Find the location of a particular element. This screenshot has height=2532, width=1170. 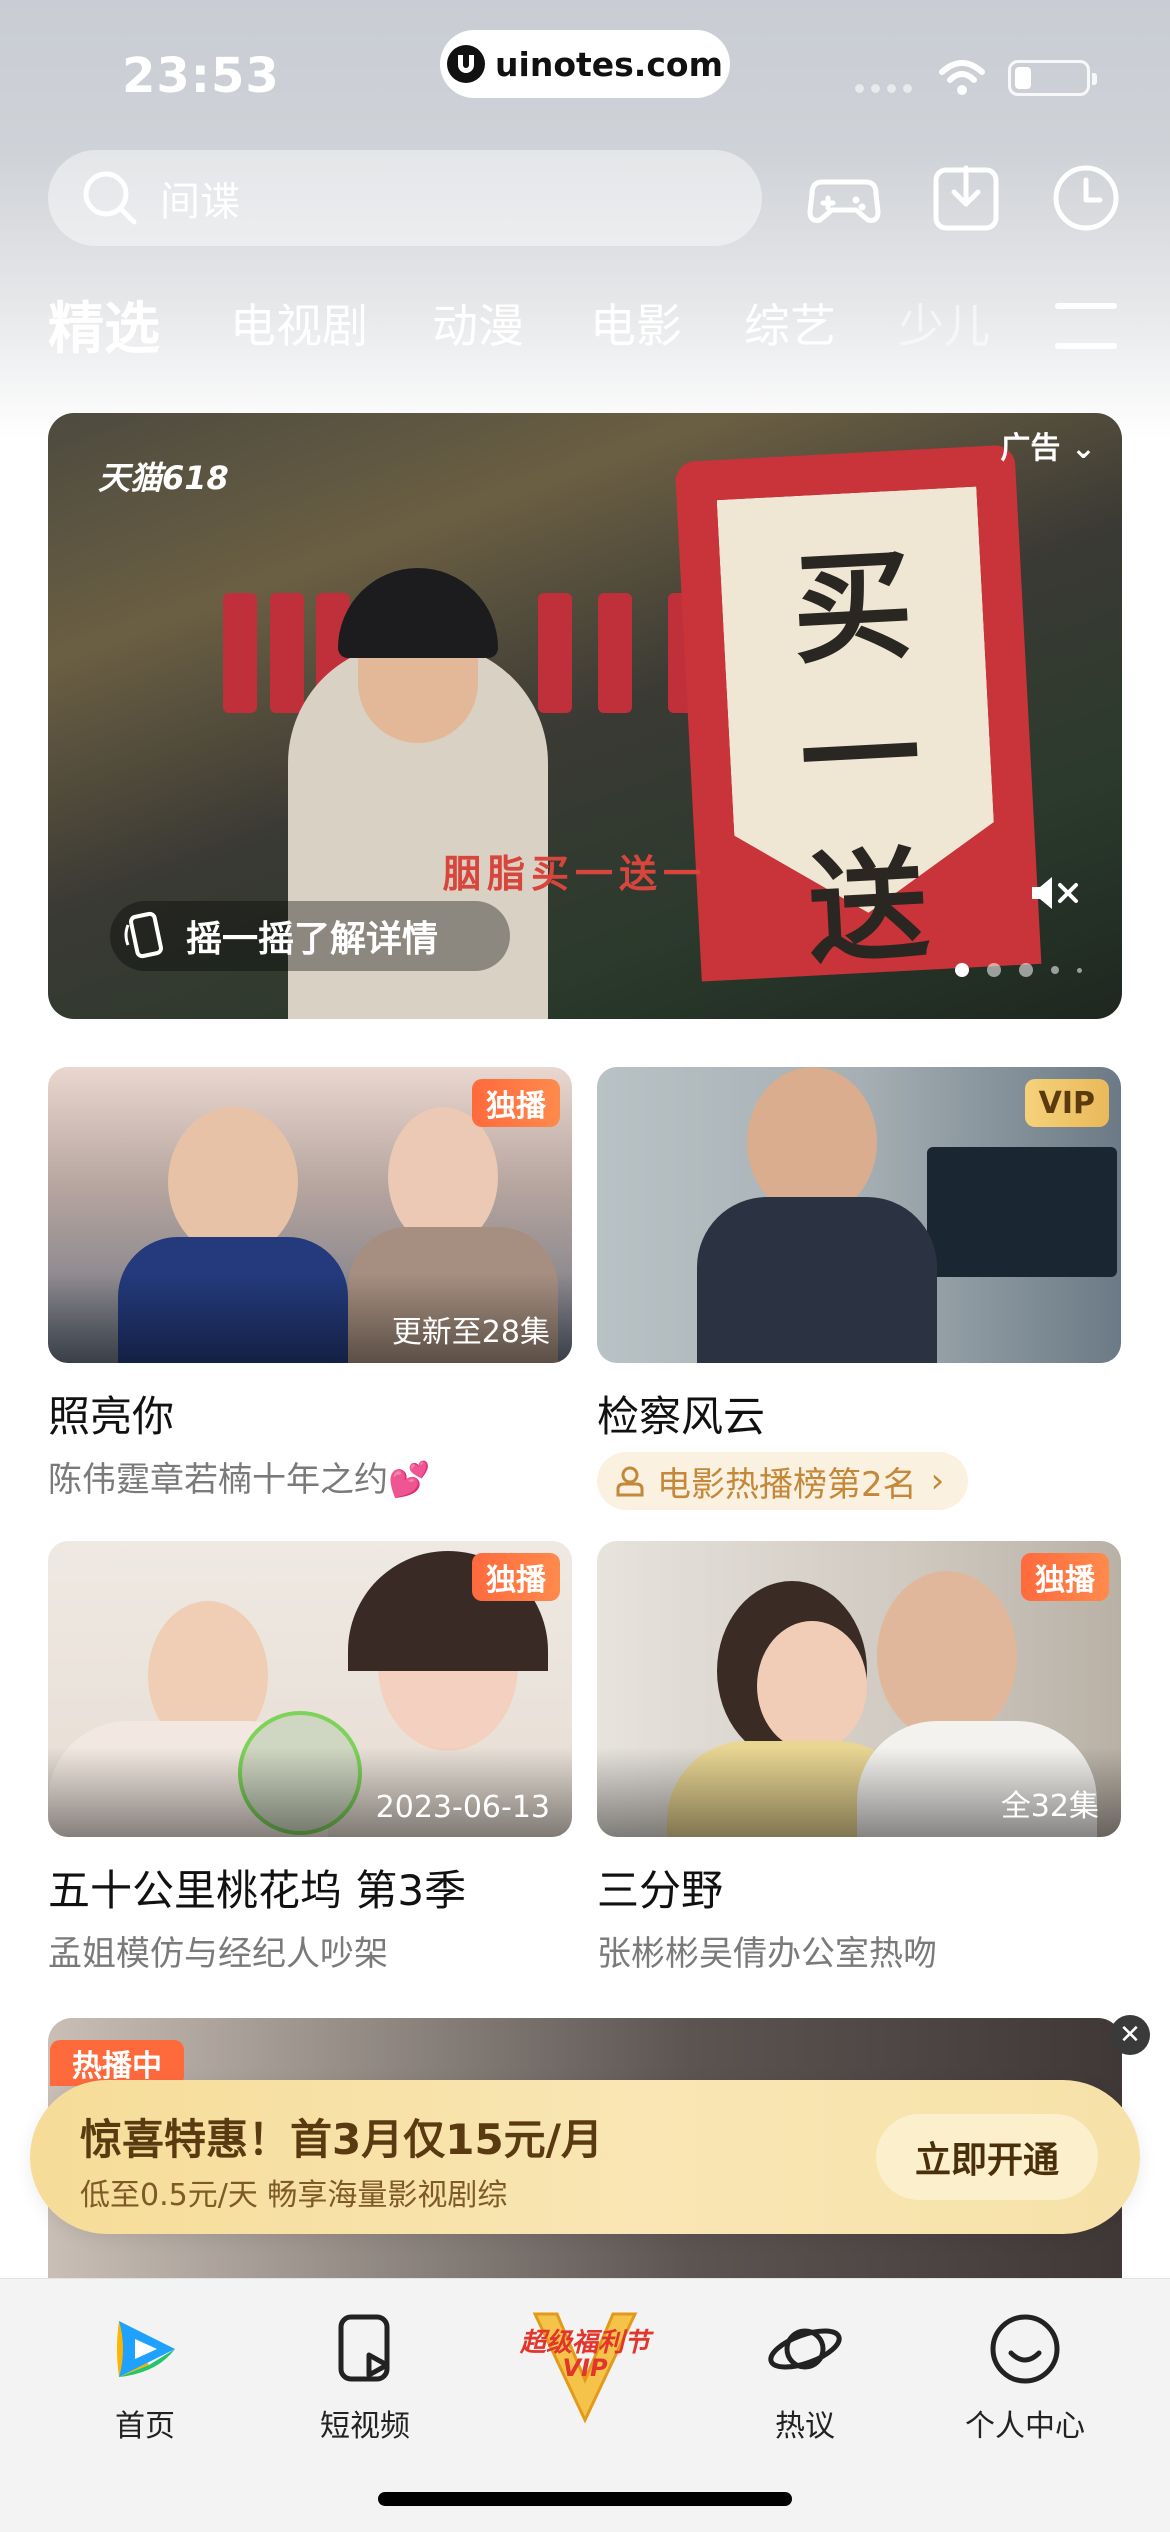

video-thumbnail: VIP is located at coordinates (859, 1215).